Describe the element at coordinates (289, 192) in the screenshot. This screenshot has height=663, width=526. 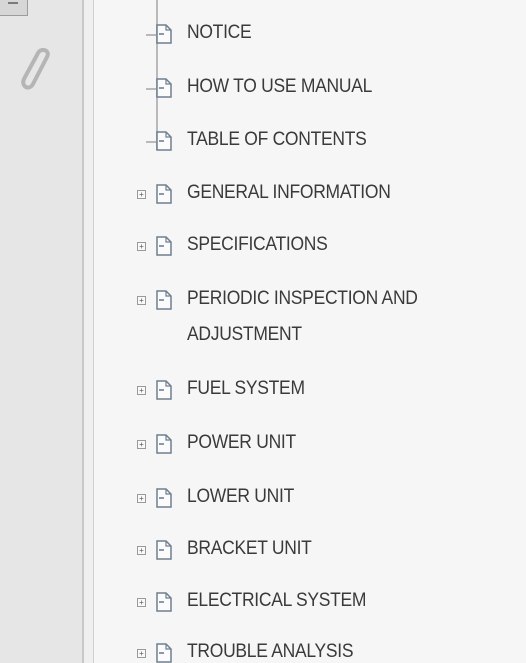
I see `bookmark-label: GENERAL INFORMATION` at that location.